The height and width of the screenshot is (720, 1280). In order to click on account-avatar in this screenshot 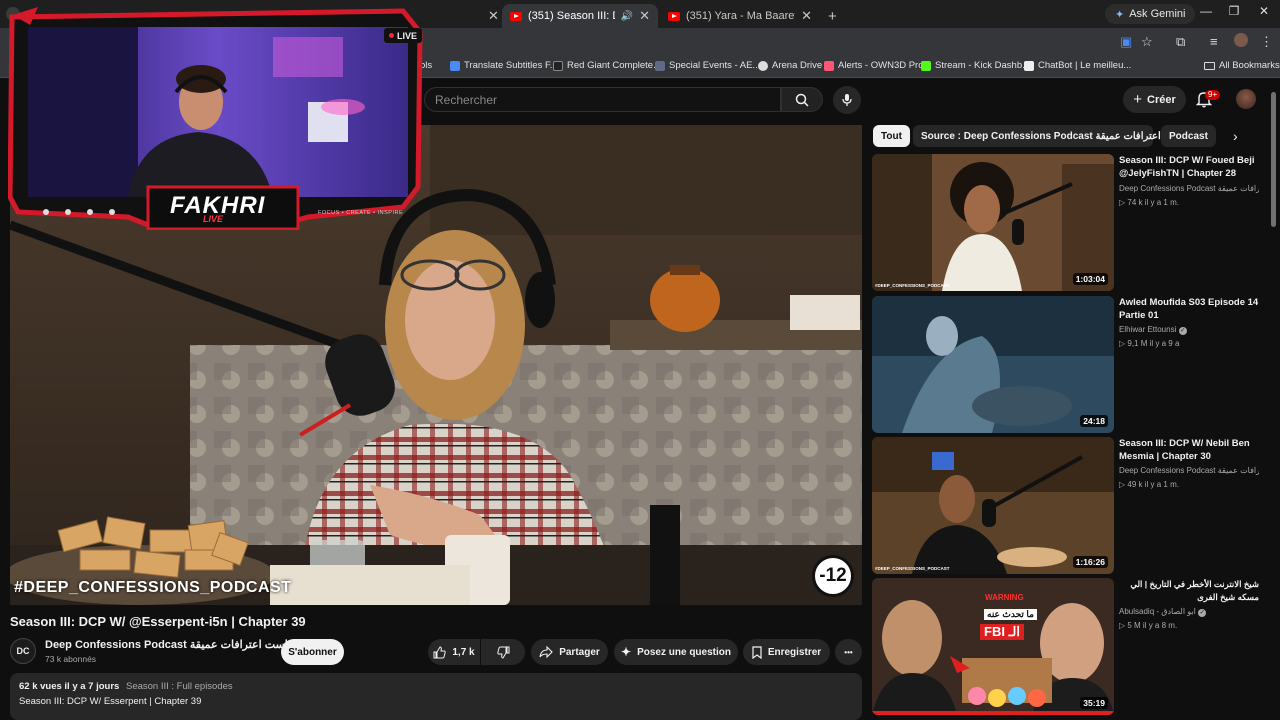, I will do `click(1246, 99)`.